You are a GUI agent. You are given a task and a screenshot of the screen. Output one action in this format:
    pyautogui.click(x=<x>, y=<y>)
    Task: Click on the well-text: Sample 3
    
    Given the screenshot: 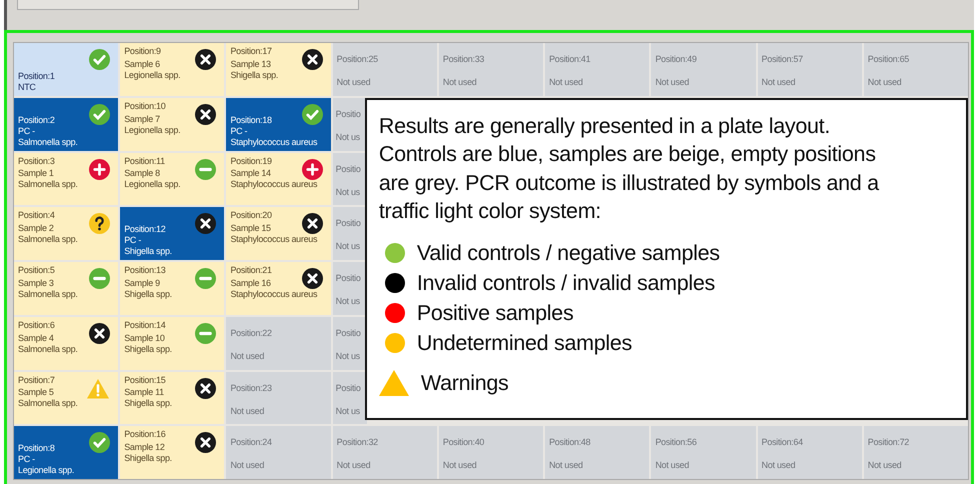 What is the action you would take?
    pyautogui.click(x=36, y=283)
    